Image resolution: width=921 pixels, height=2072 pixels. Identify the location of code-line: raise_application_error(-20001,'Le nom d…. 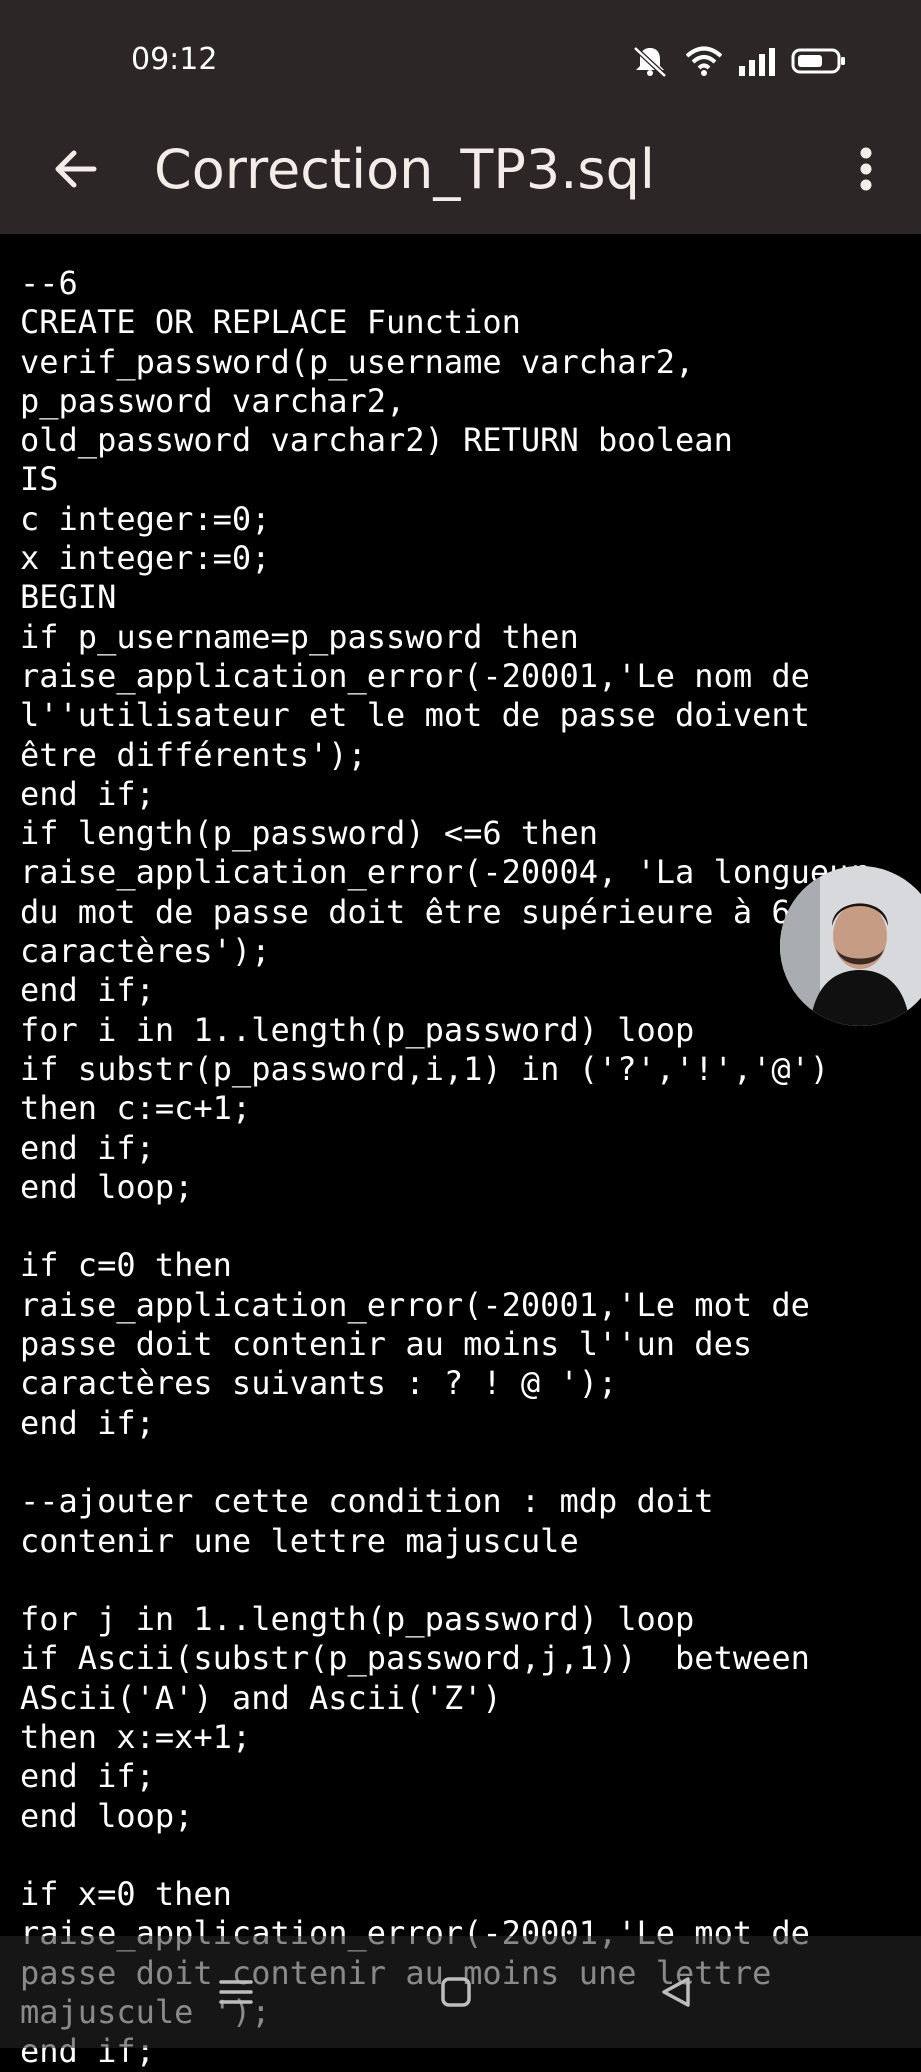
(415, 675).